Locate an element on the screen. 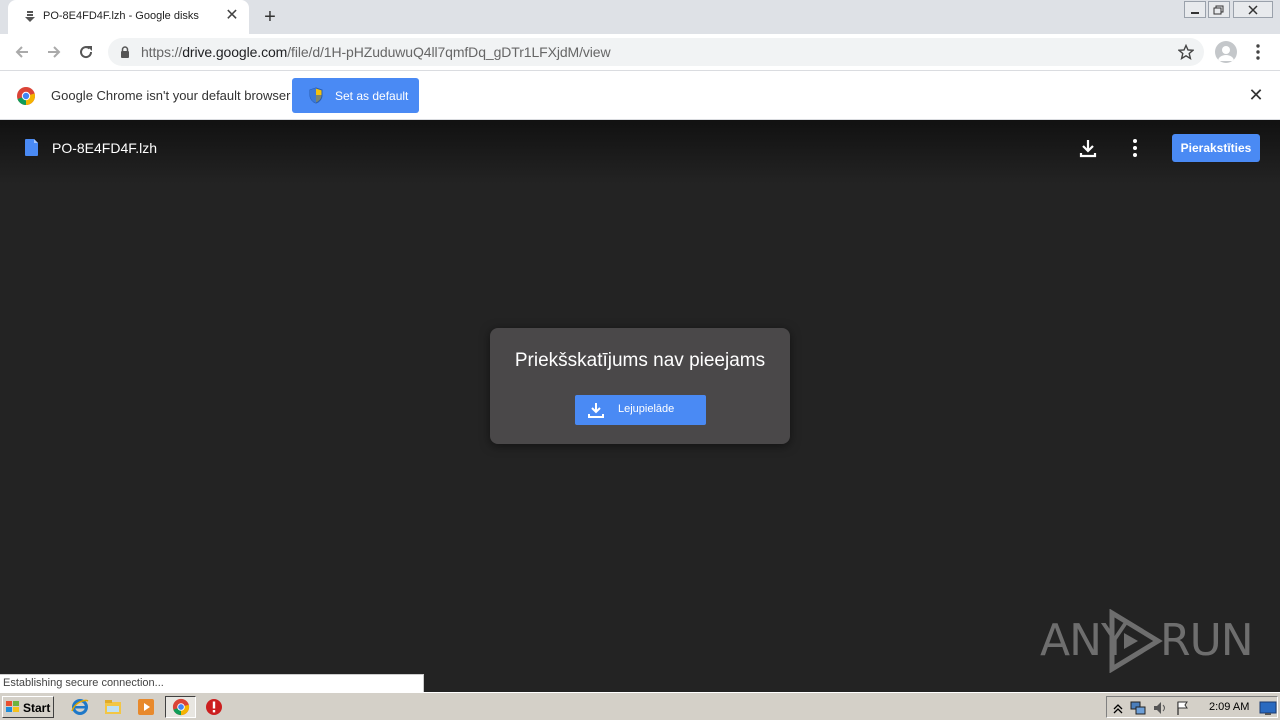 This screenshot has width=1280, height=720. uac-shield-icon is located at coordinates (316, 95).